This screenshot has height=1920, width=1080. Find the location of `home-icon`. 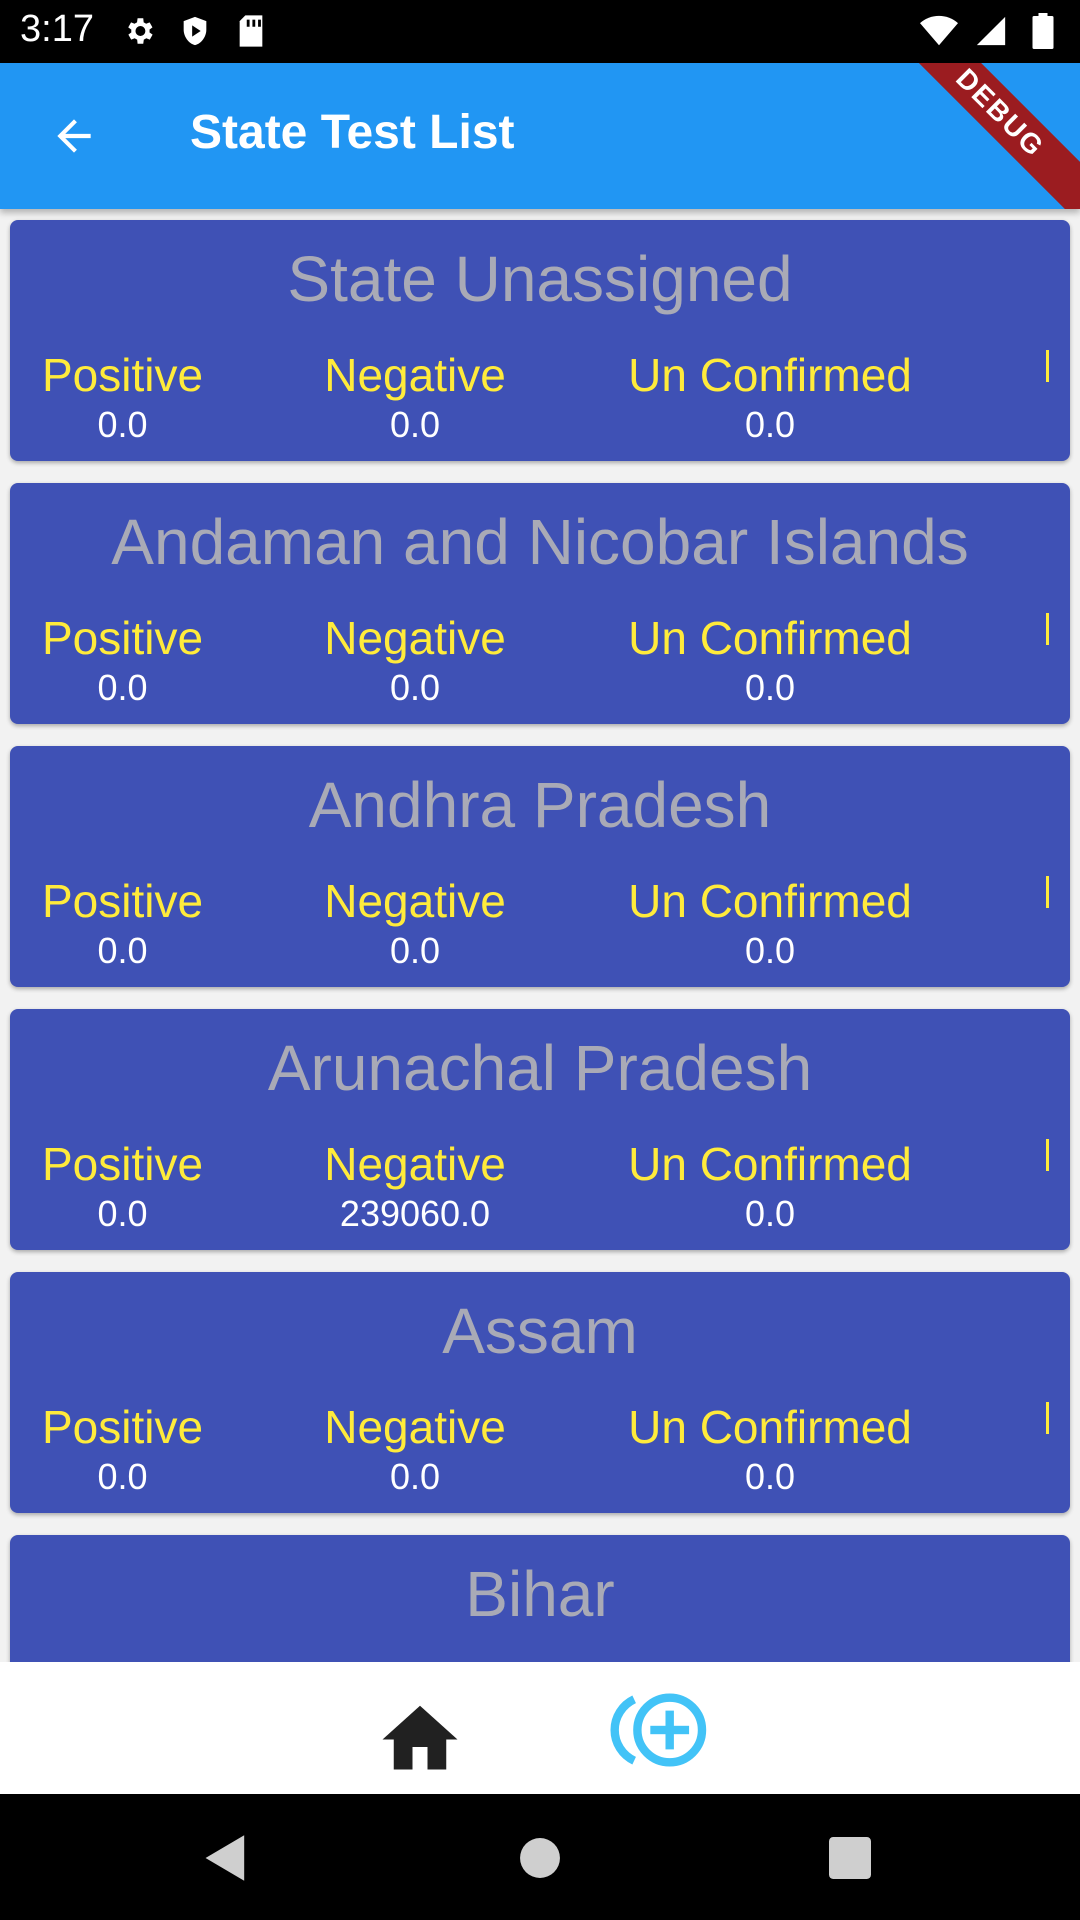

home-icon is located at coordinates (420, 1737).